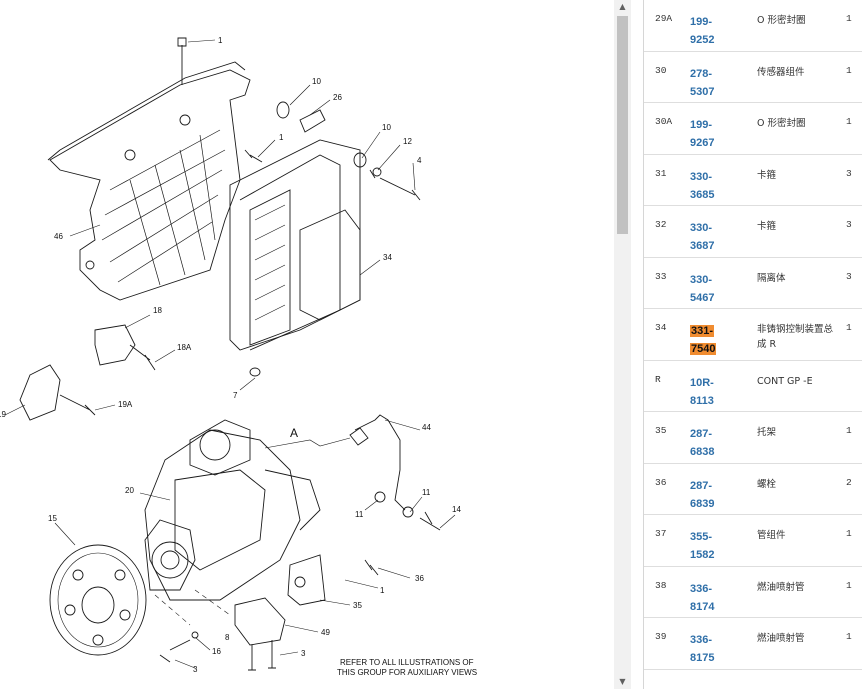  I want to click on callout-10-top: 10, so click(316, 81).